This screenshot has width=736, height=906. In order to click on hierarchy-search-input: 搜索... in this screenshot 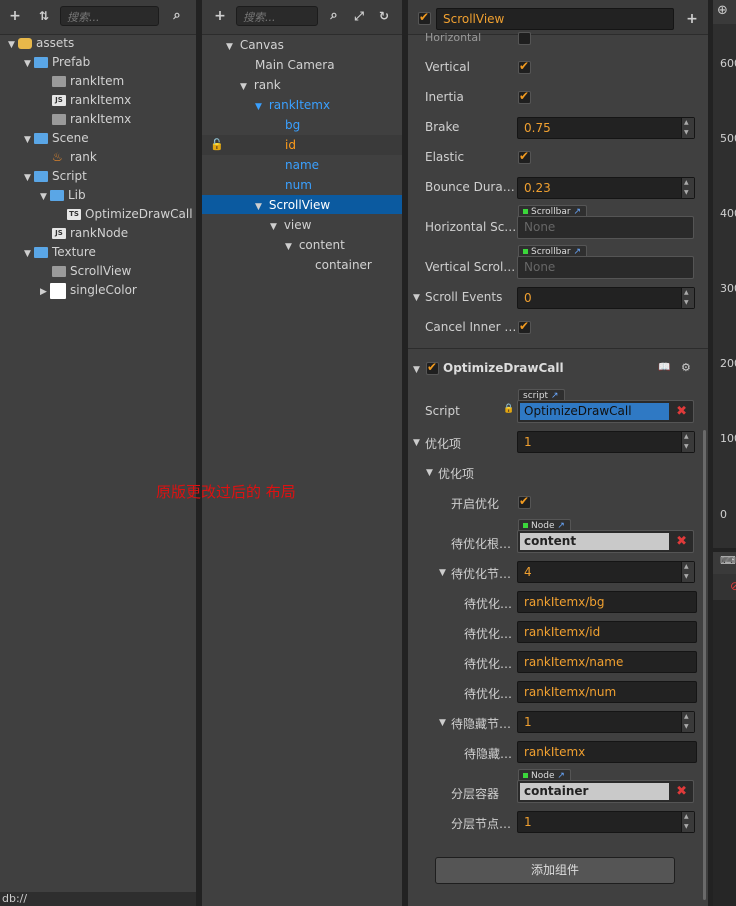, I will do `click(277, 16)`.